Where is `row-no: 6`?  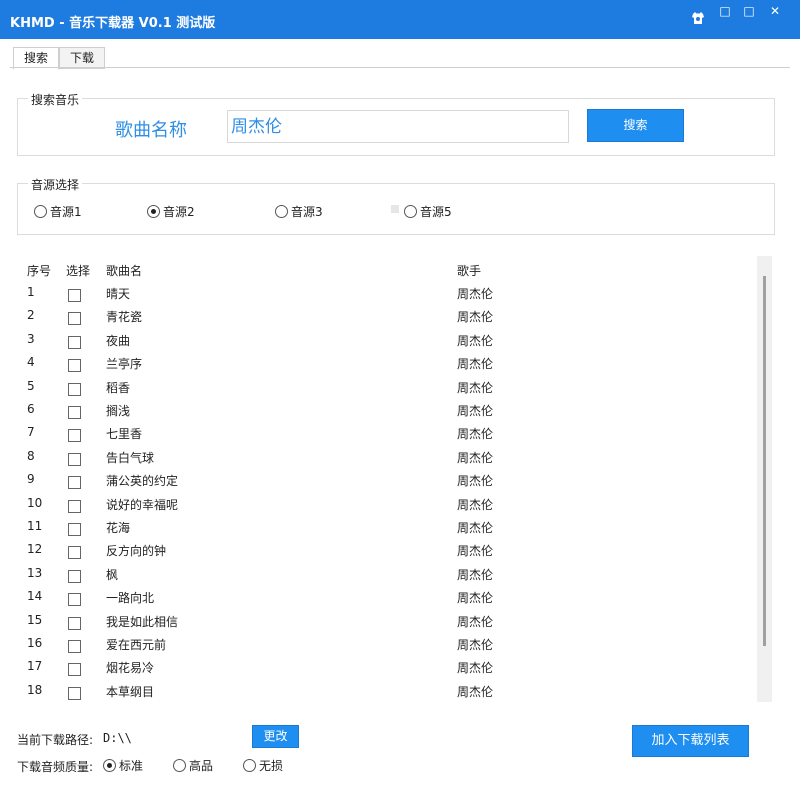 row-no: 6 is located at coordinates (31, 409).